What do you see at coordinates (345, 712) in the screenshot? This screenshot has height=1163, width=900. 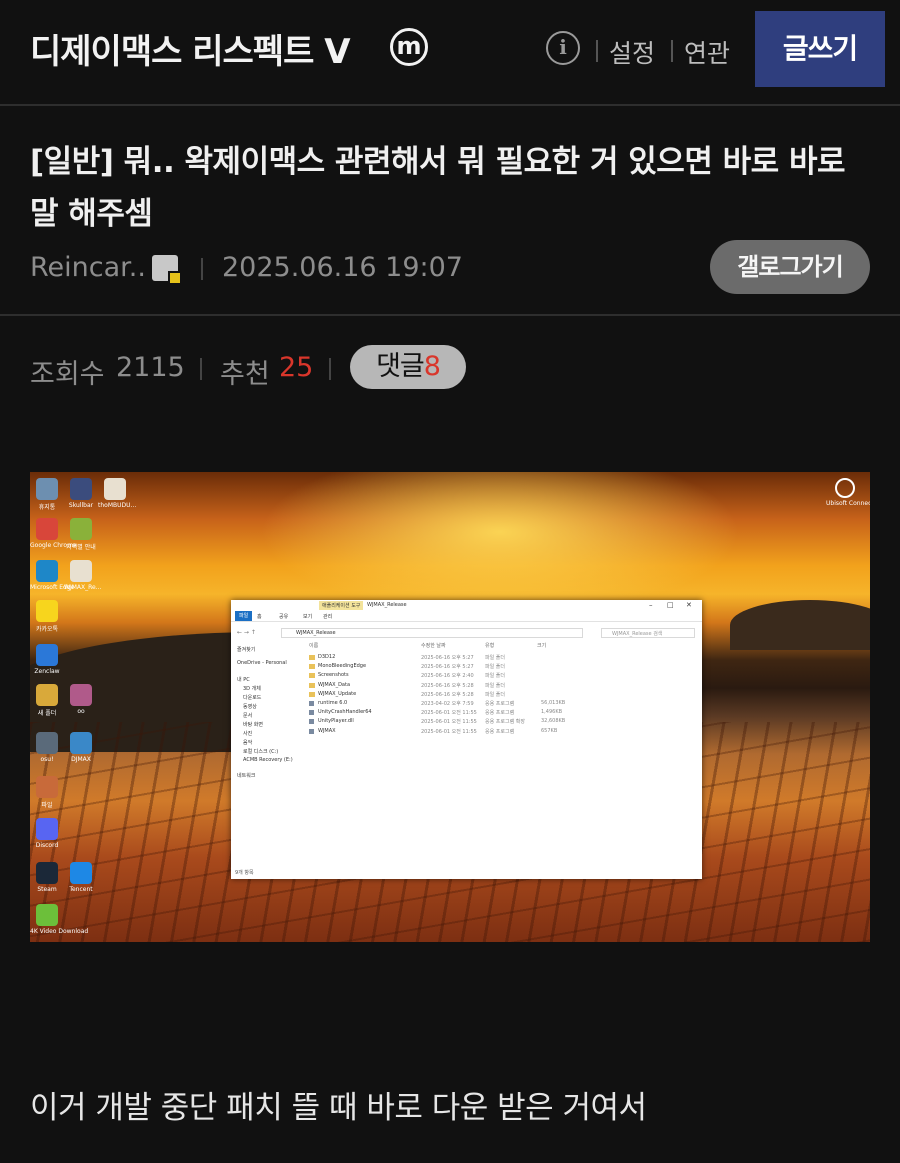 I see `file-name: UnityCrashHandler64` at bounding box center [345, 712].